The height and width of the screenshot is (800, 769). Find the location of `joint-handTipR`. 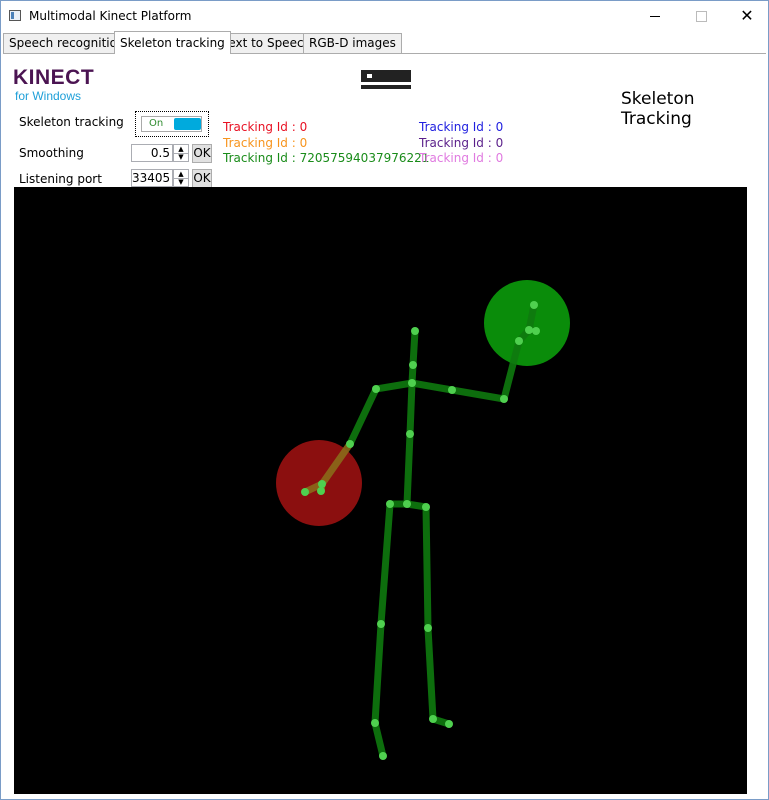

joint-handTipR is located at coordinates (534, 305).